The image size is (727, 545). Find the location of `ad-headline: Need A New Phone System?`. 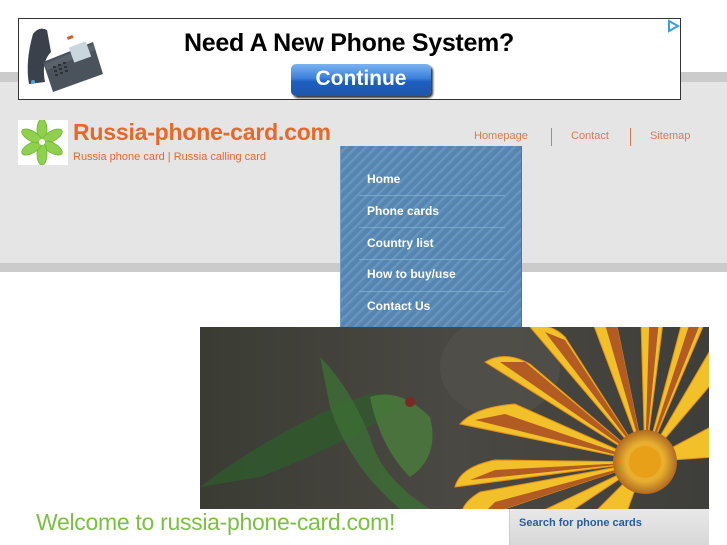

ad-headline: Need A New Phone System? is located at coordinates (349, 43).